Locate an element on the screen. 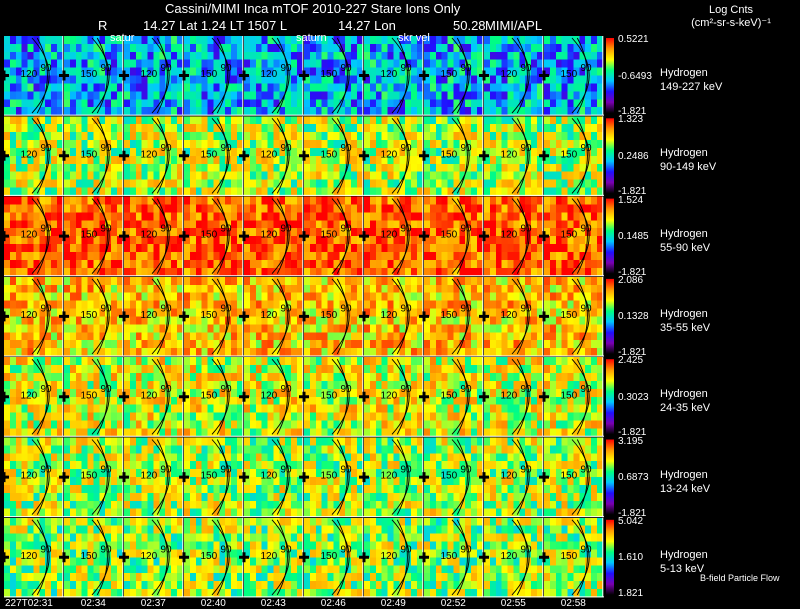 The width and height of the screenshot is (800, 609). channel-energy: 24-35 keV is located at coordinates (685, 408).